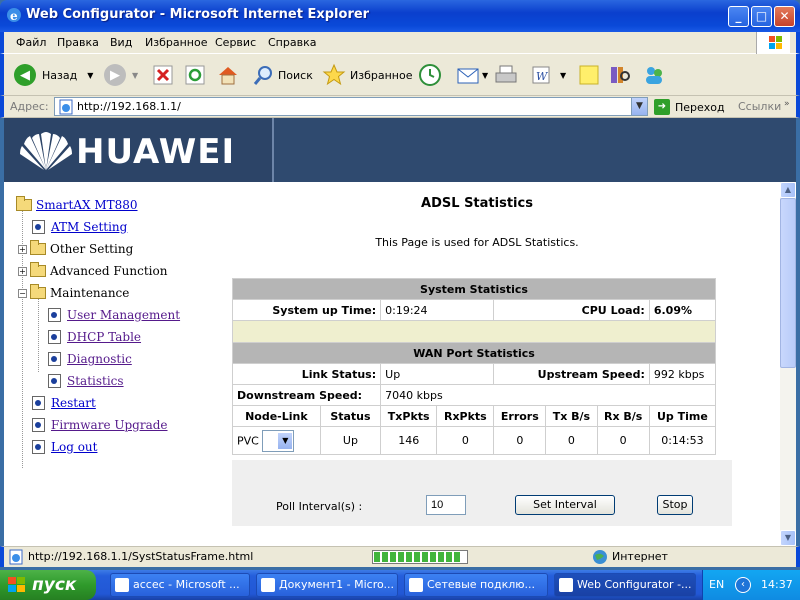 Image resolution: width=800 pixels, height=600 pixels. What do you see at coordinates (472, 75) in the screenshot?
I see `mail-button: ▼` at bounding box center [472, 75].